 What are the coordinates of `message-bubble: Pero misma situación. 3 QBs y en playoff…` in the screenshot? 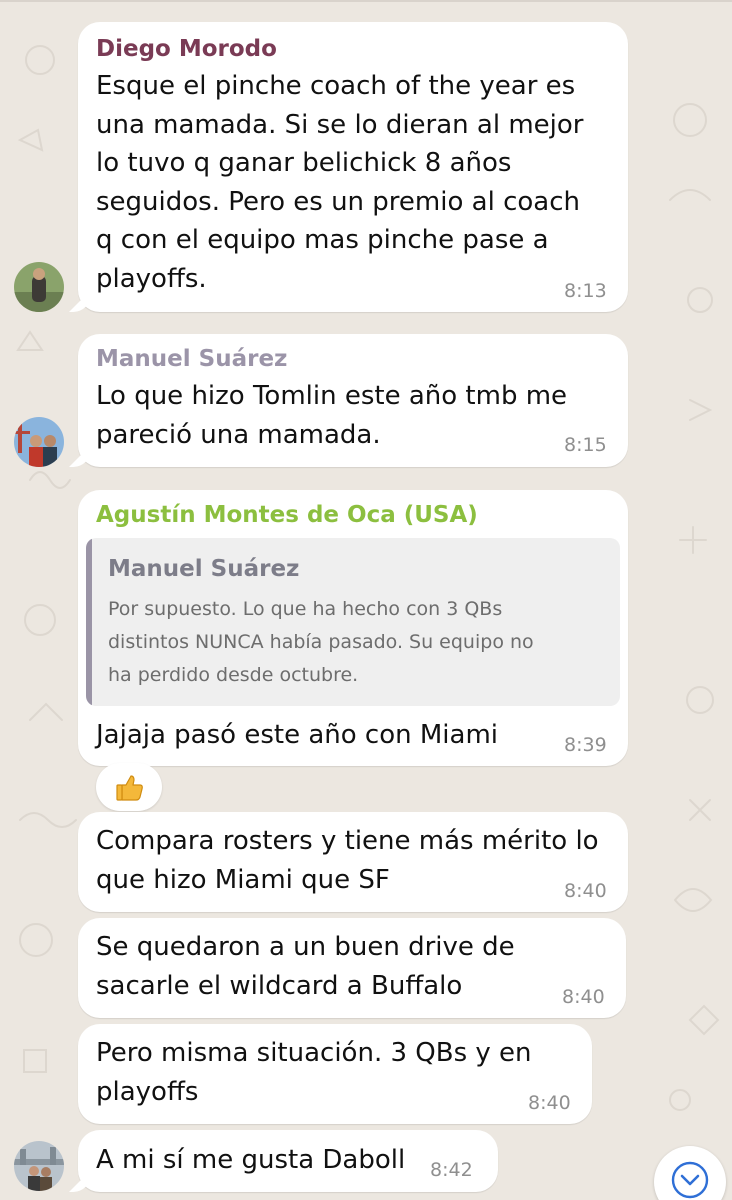 It's located at (335, 1074).